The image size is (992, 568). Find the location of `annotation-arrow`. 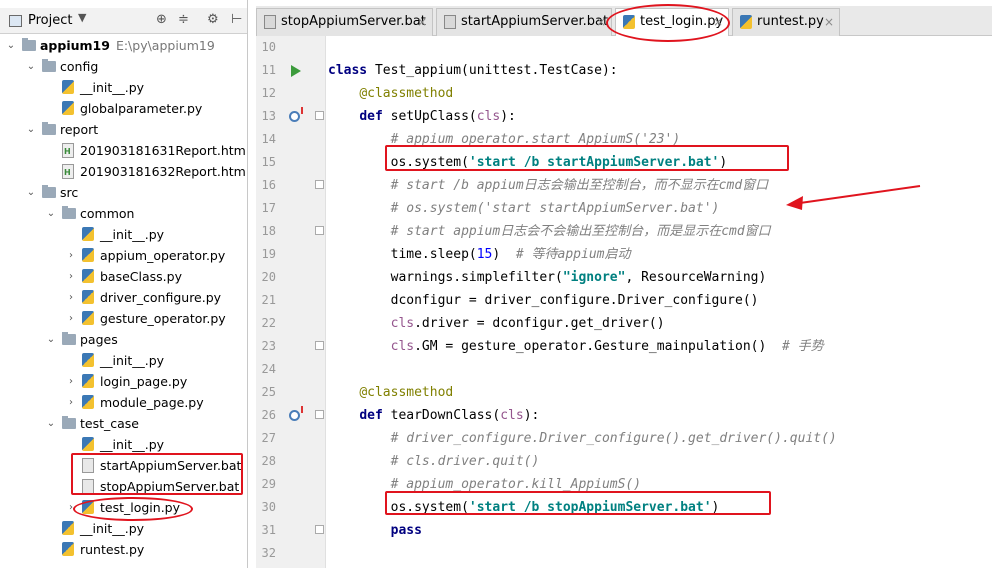

annotation-arrow is located at coordinates (853, 197).